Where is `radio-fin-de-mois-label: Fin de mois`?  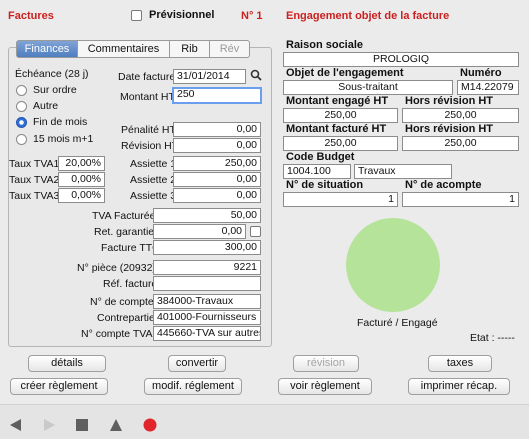 radio-fin-de-mois-label: Fin de mois is located at coordinates (60, 122).